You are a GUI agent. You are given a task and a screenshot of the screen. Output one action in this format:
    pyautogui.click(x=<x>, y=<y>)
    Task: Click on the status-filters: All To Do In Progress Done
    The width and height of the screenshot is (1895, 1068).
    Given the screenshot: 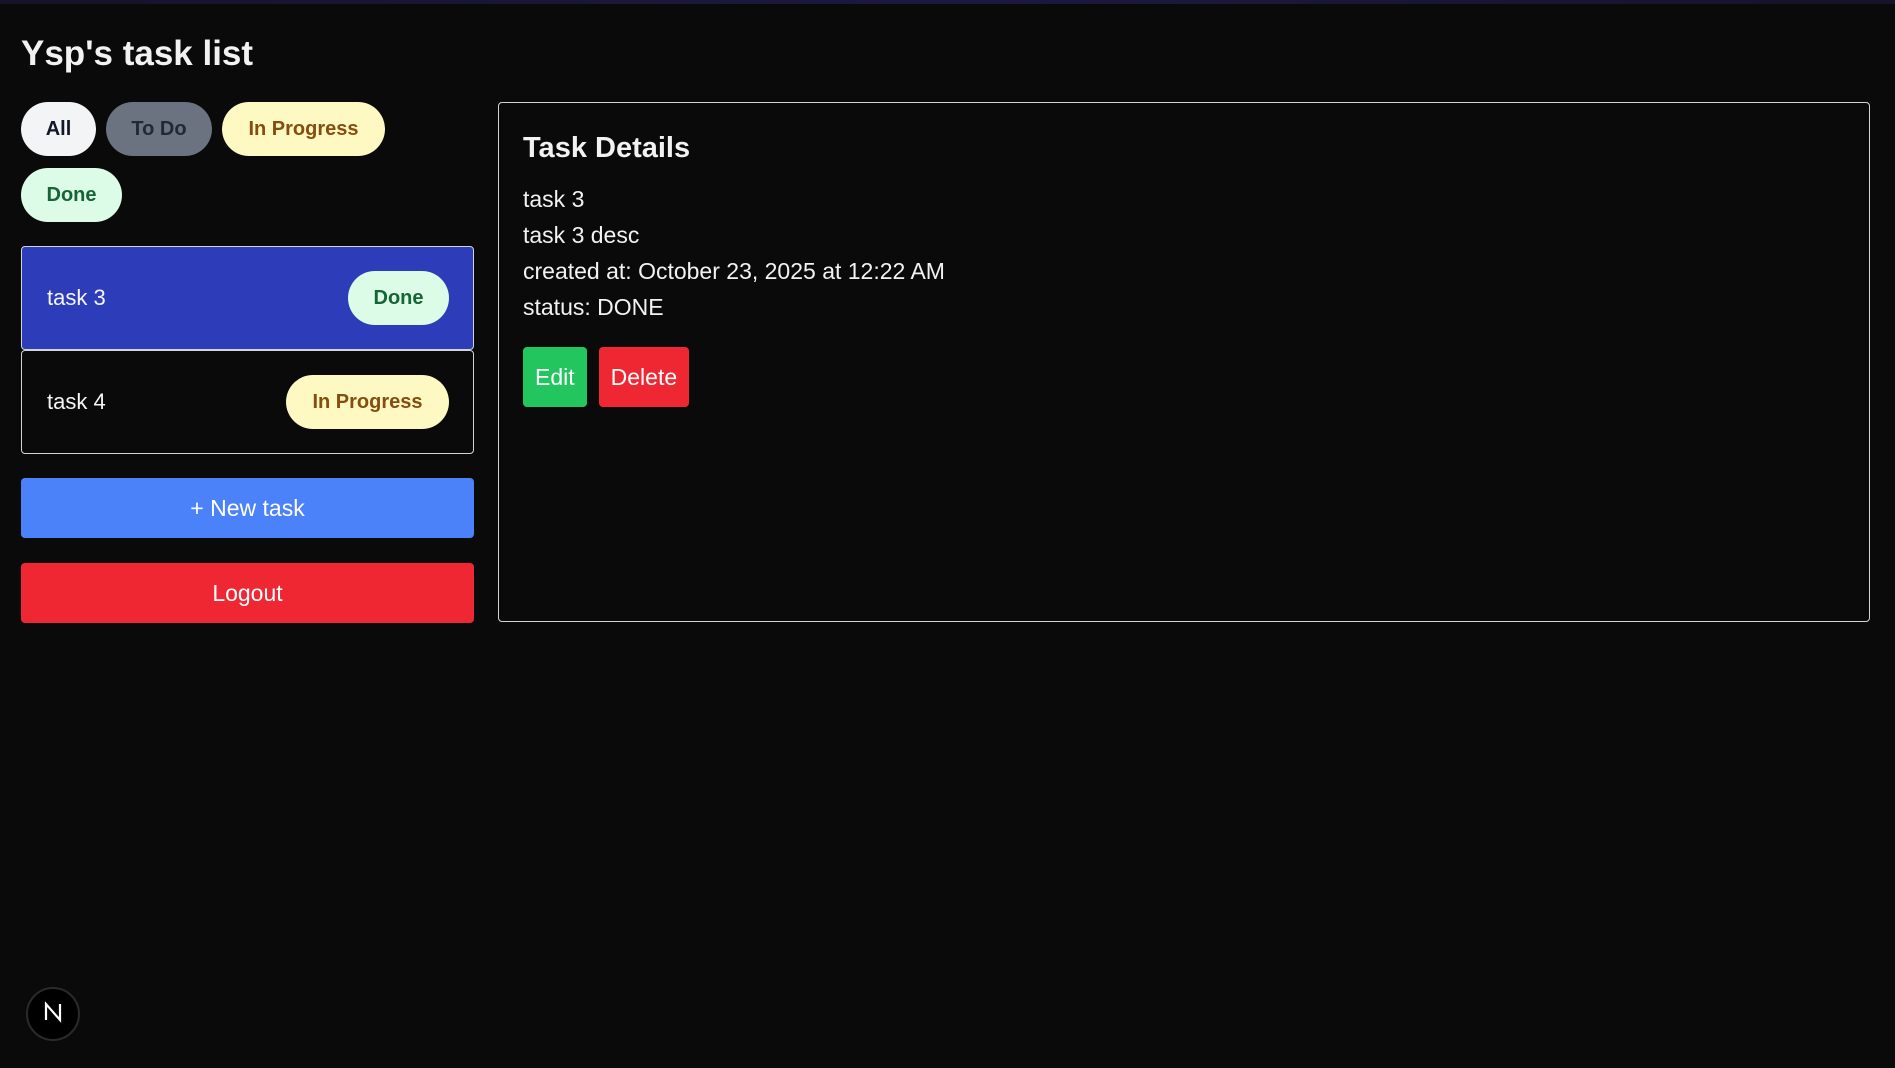 What is the action you would take?
    pyautogui.click(x=247, y=162)
    